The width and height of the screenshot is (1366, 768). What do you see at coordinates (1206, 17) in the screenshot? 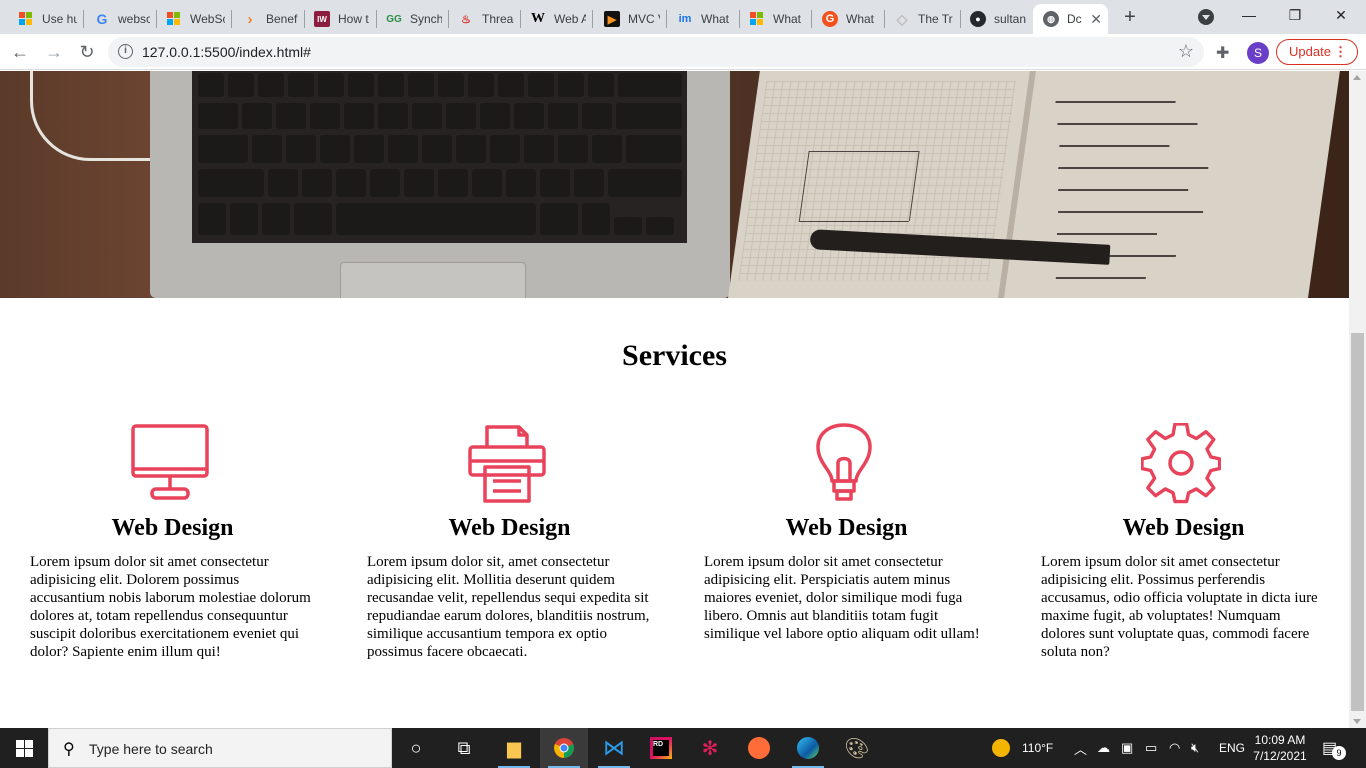
I see `tab-search-icon` at bounding box center [1206, 17].